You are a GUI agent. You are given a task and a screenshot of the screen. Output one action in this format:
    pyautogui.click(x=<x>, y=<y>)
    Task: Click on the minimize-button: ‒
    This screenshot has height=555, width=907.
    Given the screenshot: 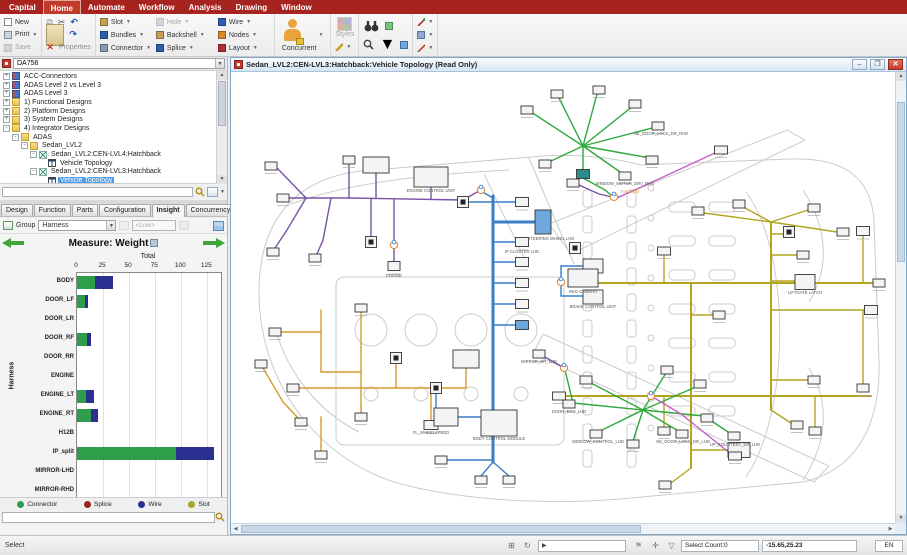 What is the action you would take?
    pyautogui.click(x=859, y=64)
    